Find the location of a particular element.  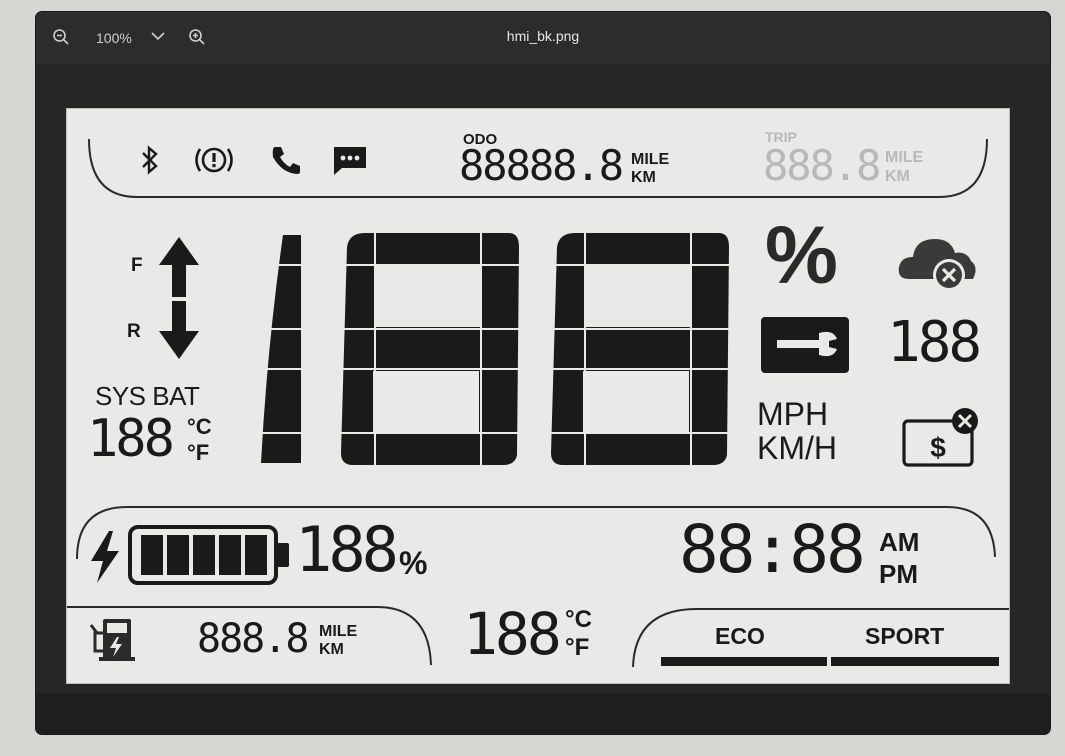

fuel-station-icon is located at coordinates (115, 641).